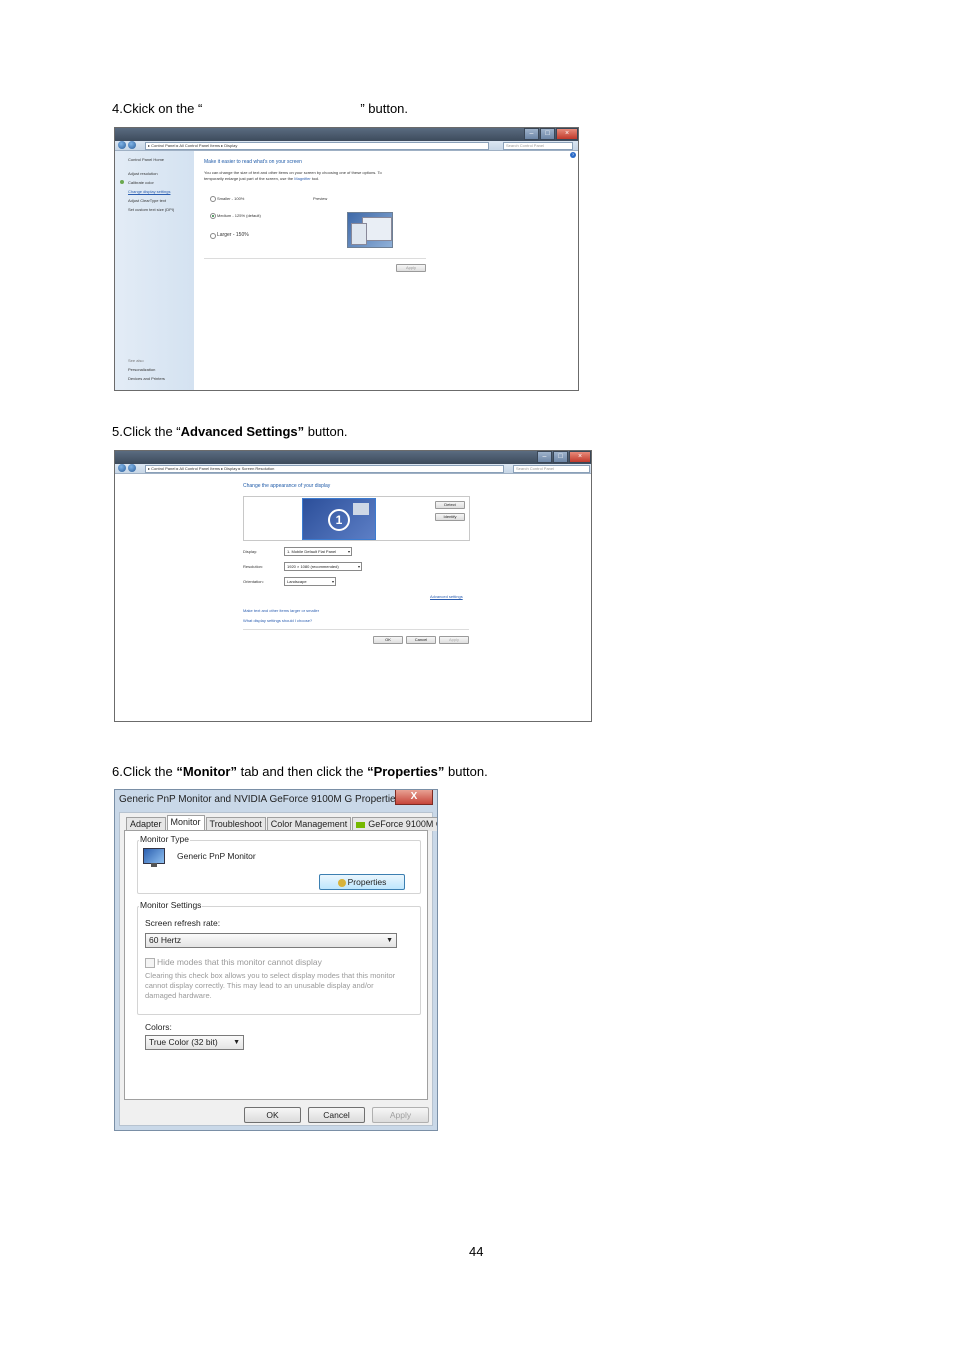 Image resolution: width=954 pixels, height=1350 pixels. Describe the element at coordinates (323, 566) in the screenshot. I see `resolution-dropdown: 1920 × 1080 (recommended) ▾` at that location.